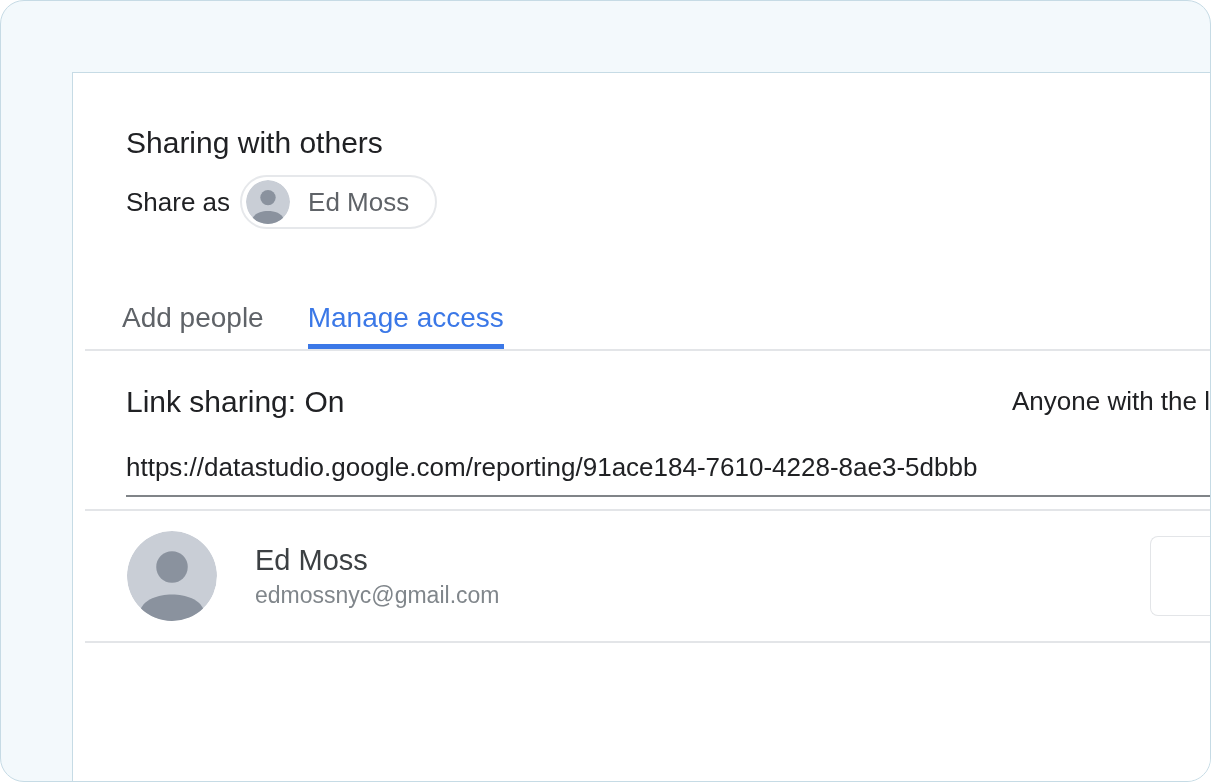 The image size is (1211, 782). I want to click on access-dropdown: Anyone with the l, so click(1101, 401).